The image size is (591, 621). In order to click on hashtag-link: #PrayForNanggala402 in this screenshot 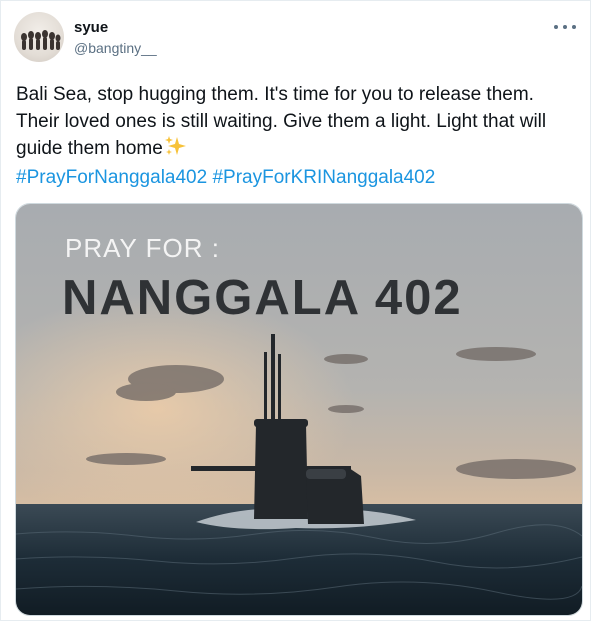, I will do `click(111, 177)`.